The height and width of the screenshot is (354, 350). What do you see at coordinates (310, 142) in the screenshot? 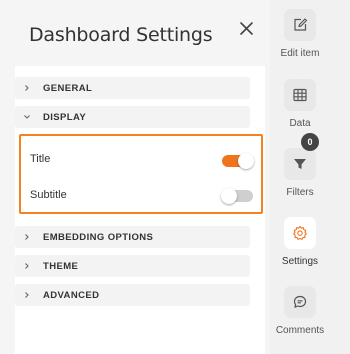
I see `filters-count-badge: 0` at bounding box center [310, 142].